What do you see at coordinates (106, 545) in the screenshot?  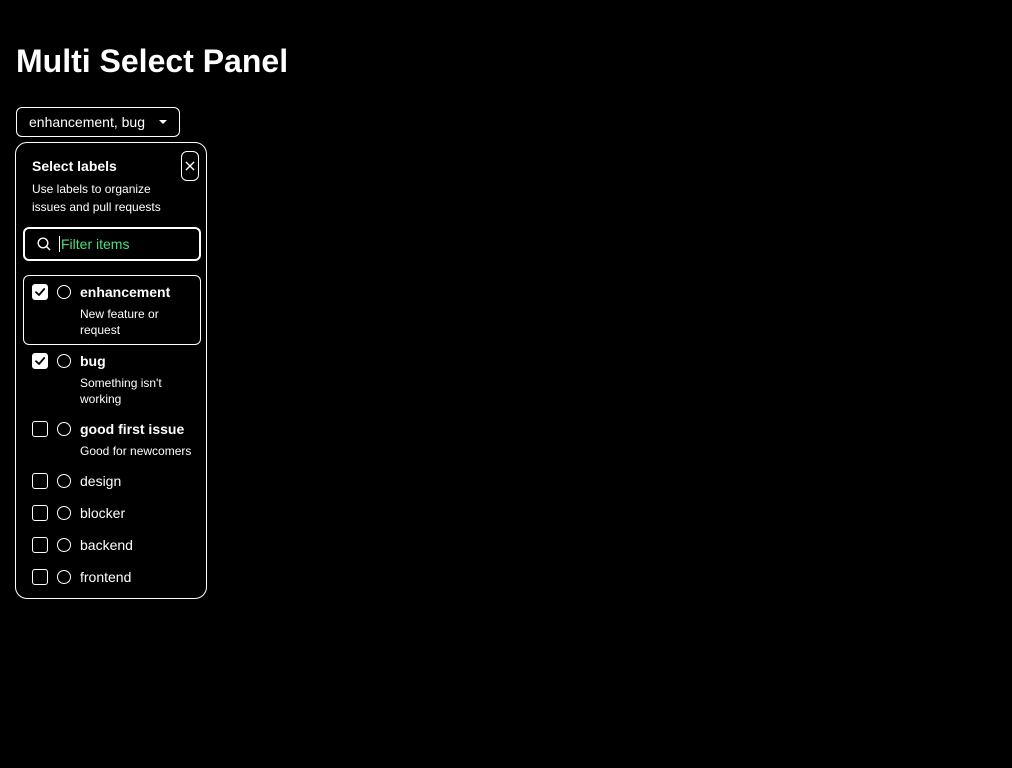 I see `option-label: backend` at bounding box center [106, 545].